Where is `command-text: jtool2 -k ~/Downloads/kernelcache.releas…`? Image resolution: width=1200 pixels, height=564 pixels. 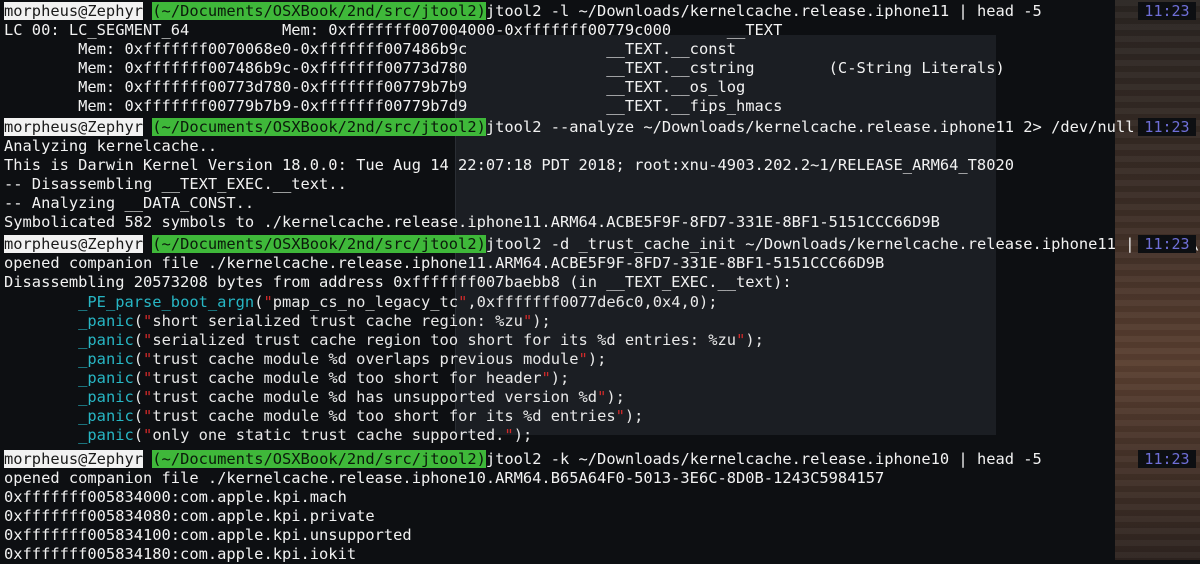
command-text: jtool2 -k ~/Downloads/kernelcache.releas… is located at coordinates (763, 459).